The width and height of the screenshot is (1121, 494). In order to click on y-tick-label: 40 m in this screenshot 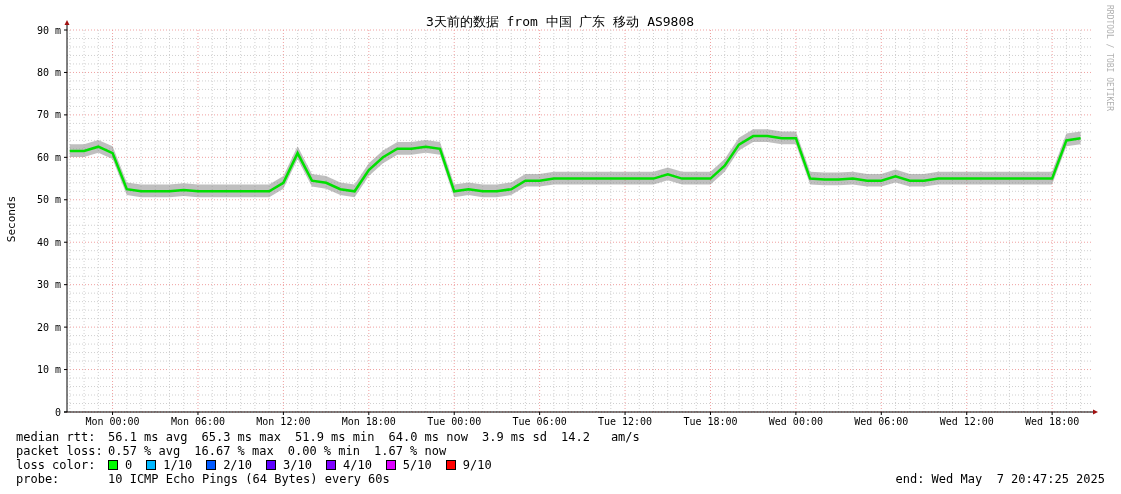, I will do `click(48, 242)`.